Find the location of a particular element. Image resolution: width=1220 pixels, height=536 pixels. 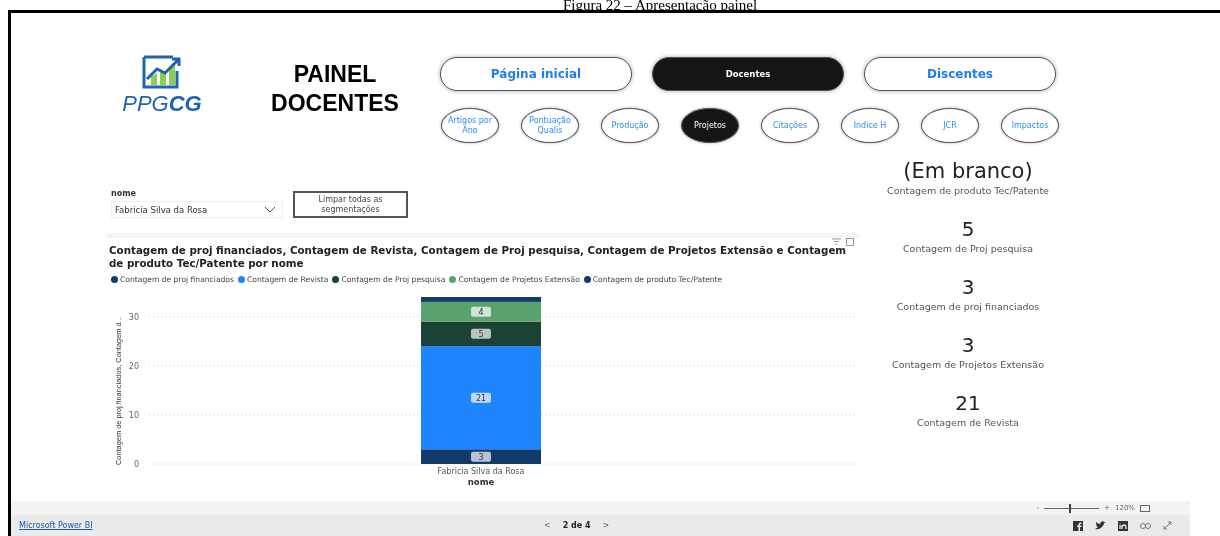

power-bi-link: Microsoft Power BI is located at coordinates (229, 525).